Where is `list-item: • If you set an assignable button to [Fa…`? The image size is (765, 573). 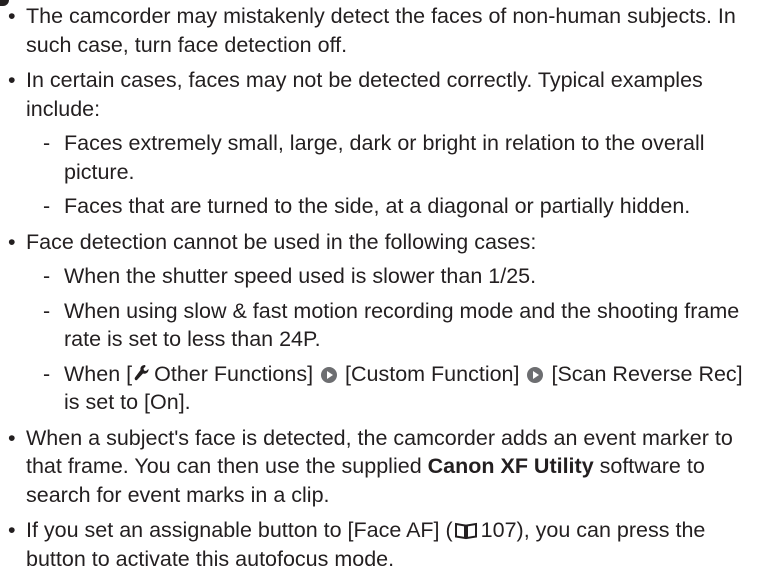 list-item: • If you set an assignable button to [Fa… is located at coordinates (383, 544).